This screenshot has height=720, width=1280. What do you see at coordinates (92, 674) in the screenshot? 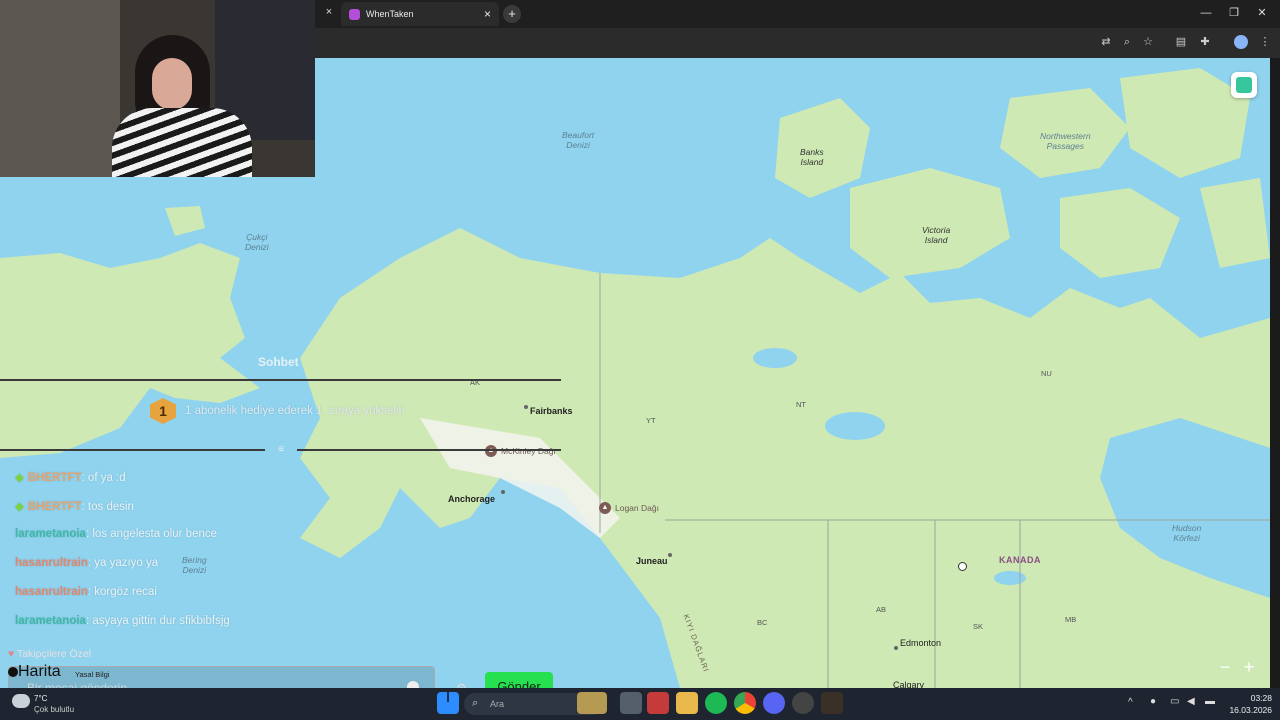
I see `legal-link: Yasal Bilgi` at bounding box center [92, 674].